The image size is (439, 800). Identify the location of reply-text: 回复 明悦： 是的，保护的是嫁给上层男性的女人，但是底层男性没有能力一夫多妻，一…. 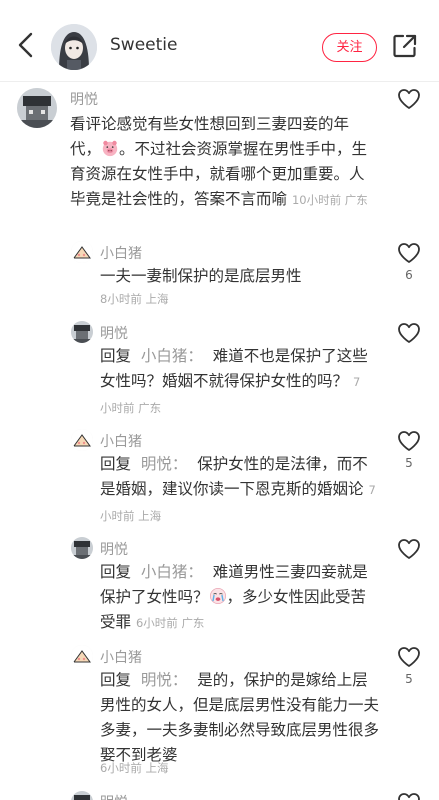
(240, 717).